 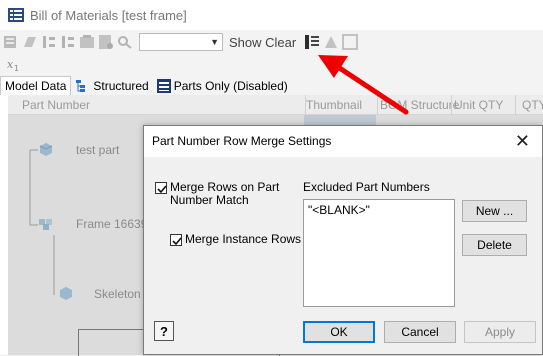 I want to click on apply-button: Apply, so click(x=500, y=332).